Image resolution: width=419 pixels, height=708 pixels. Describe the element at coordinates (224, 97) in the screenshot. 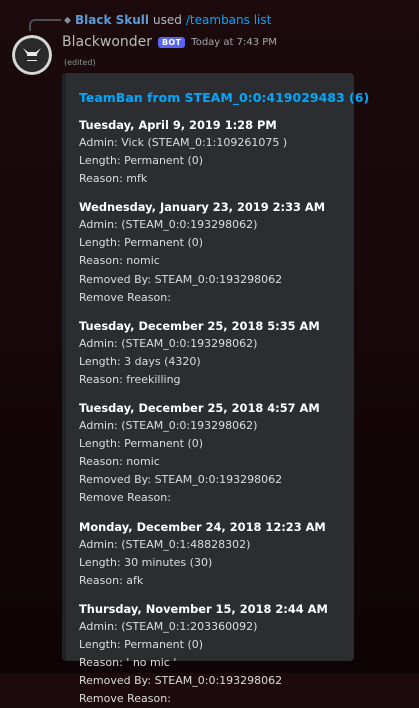

I see `embed-title: TeamBan from STEAM_0:0:419029483 (6)` at that location.